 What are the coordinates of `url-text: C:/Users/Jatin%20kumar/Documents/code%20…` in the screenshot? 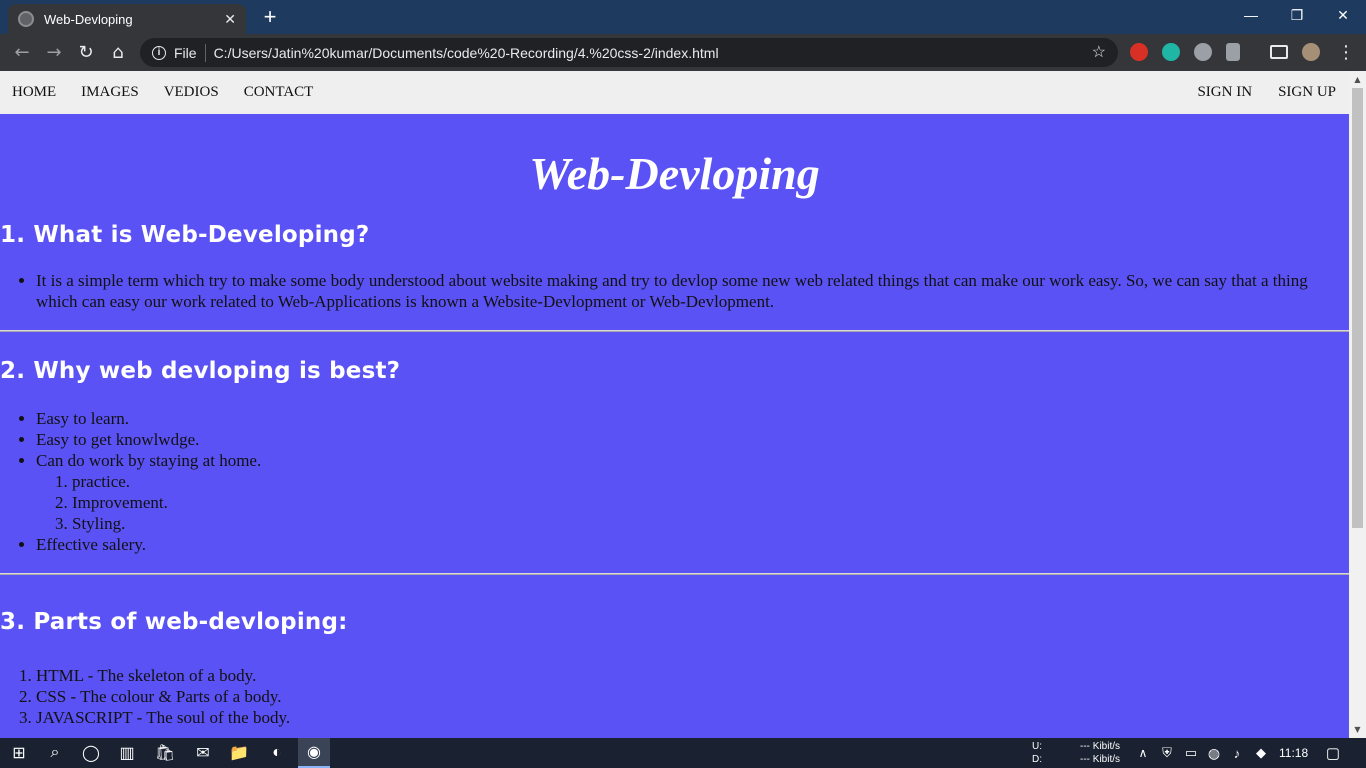 It's located at (466, 53).